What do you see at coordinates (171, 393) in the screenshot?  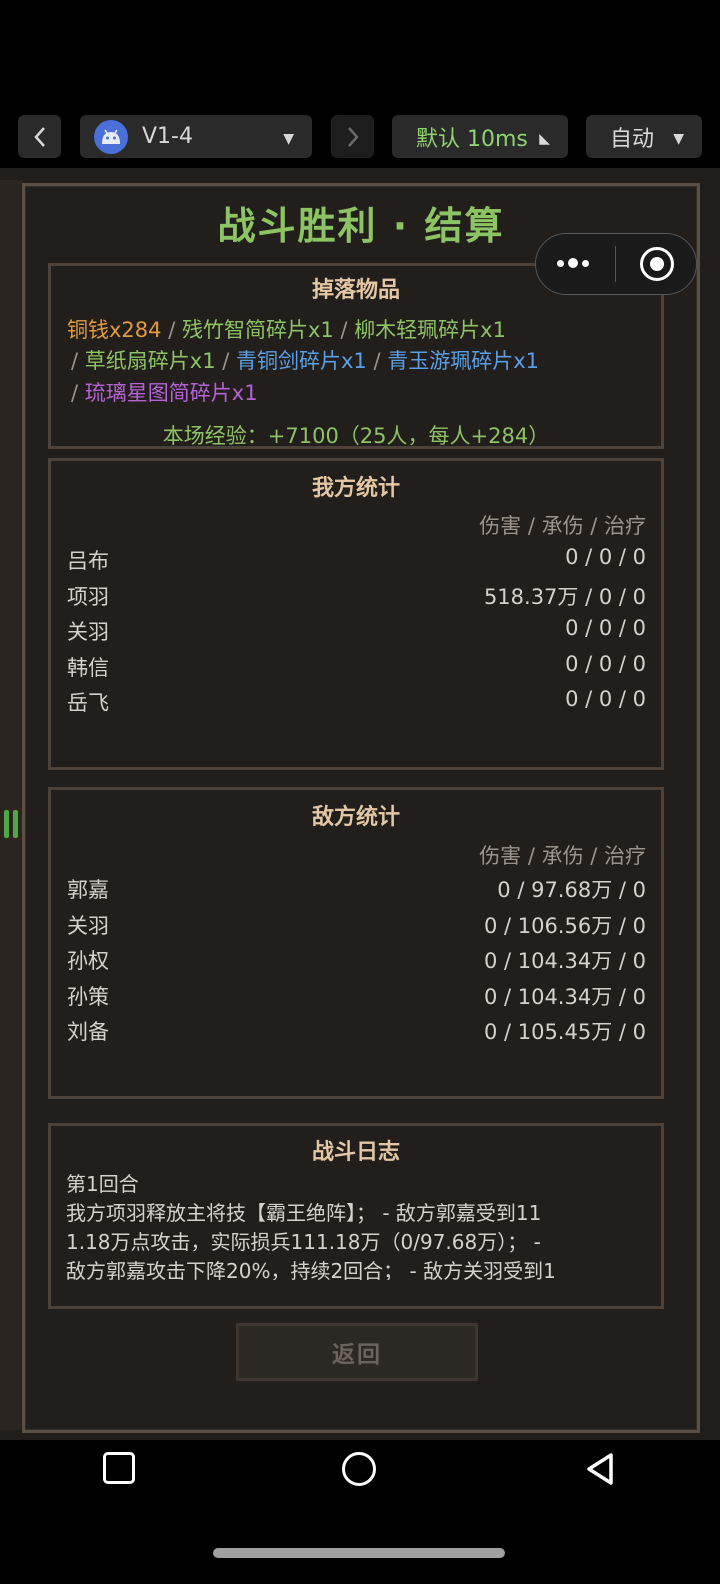 I see `drop-item: 琉璃星图简碎片x1` at bounding box center [171, 393].